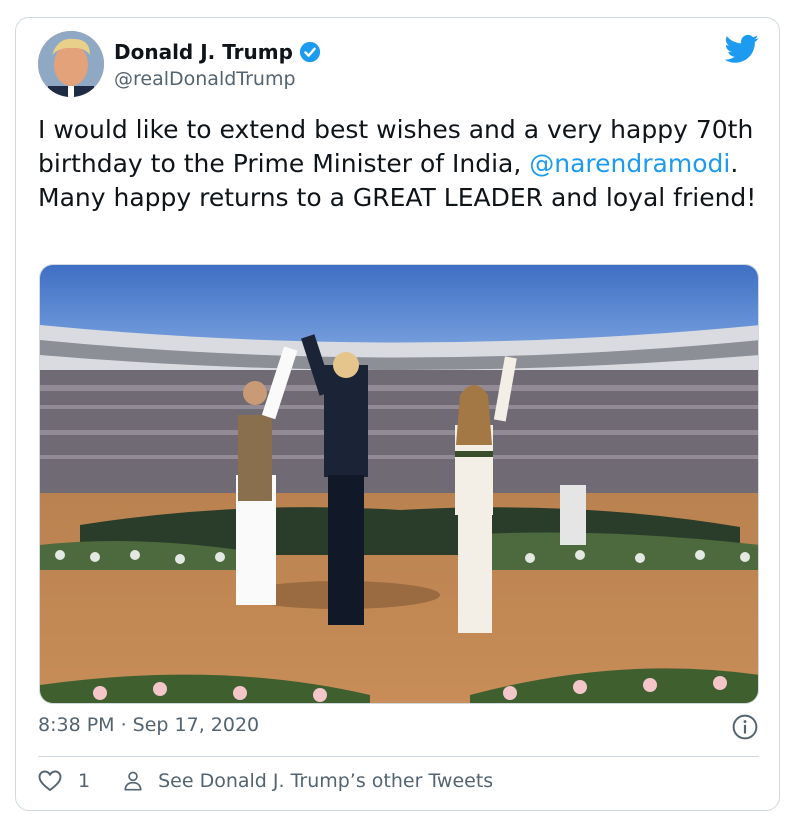  What do you see at coordinates (148, 725) in the screenshot?
I see `tweet-timestamp: 8:38 PM · Sep 17, 2020` at bounding box center [148, 725].